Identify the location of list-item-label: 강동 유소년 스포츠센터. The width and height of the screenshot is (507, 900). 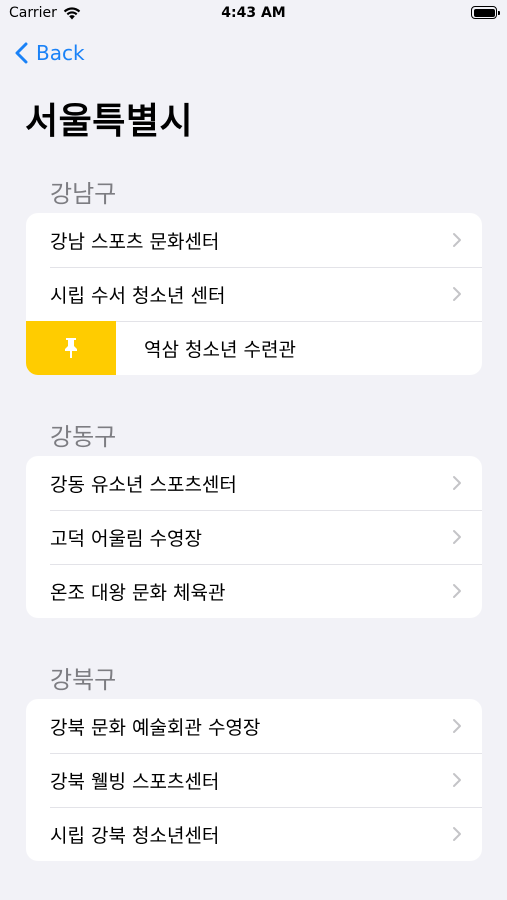
(143, 484).